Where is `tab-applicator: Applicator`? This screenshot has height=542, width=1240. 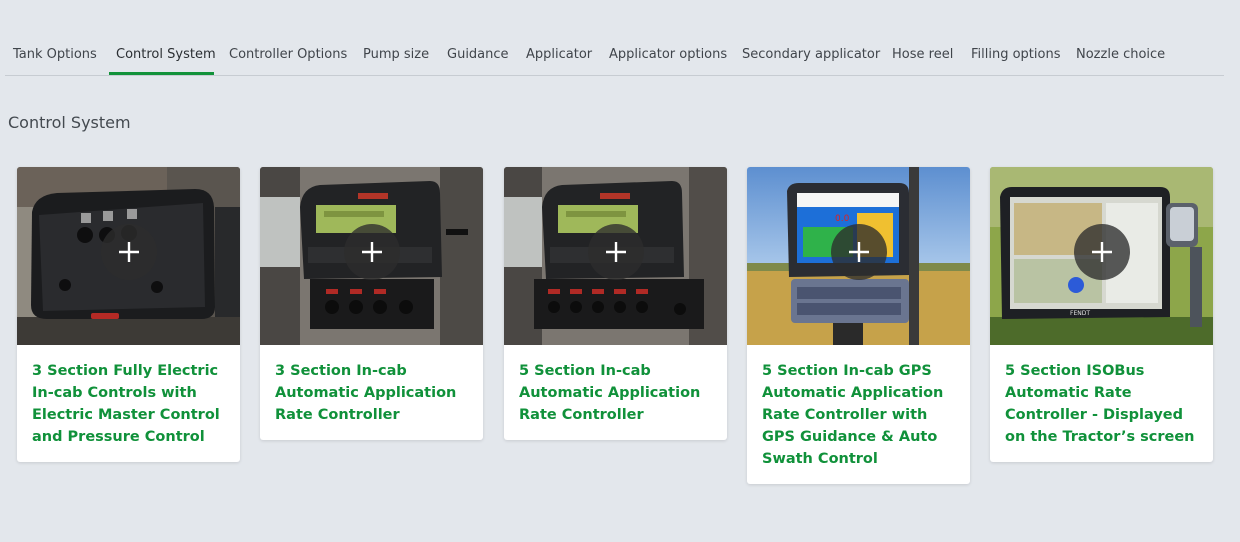
tab-applicator: Applicator is located at coordinates (559, 54).